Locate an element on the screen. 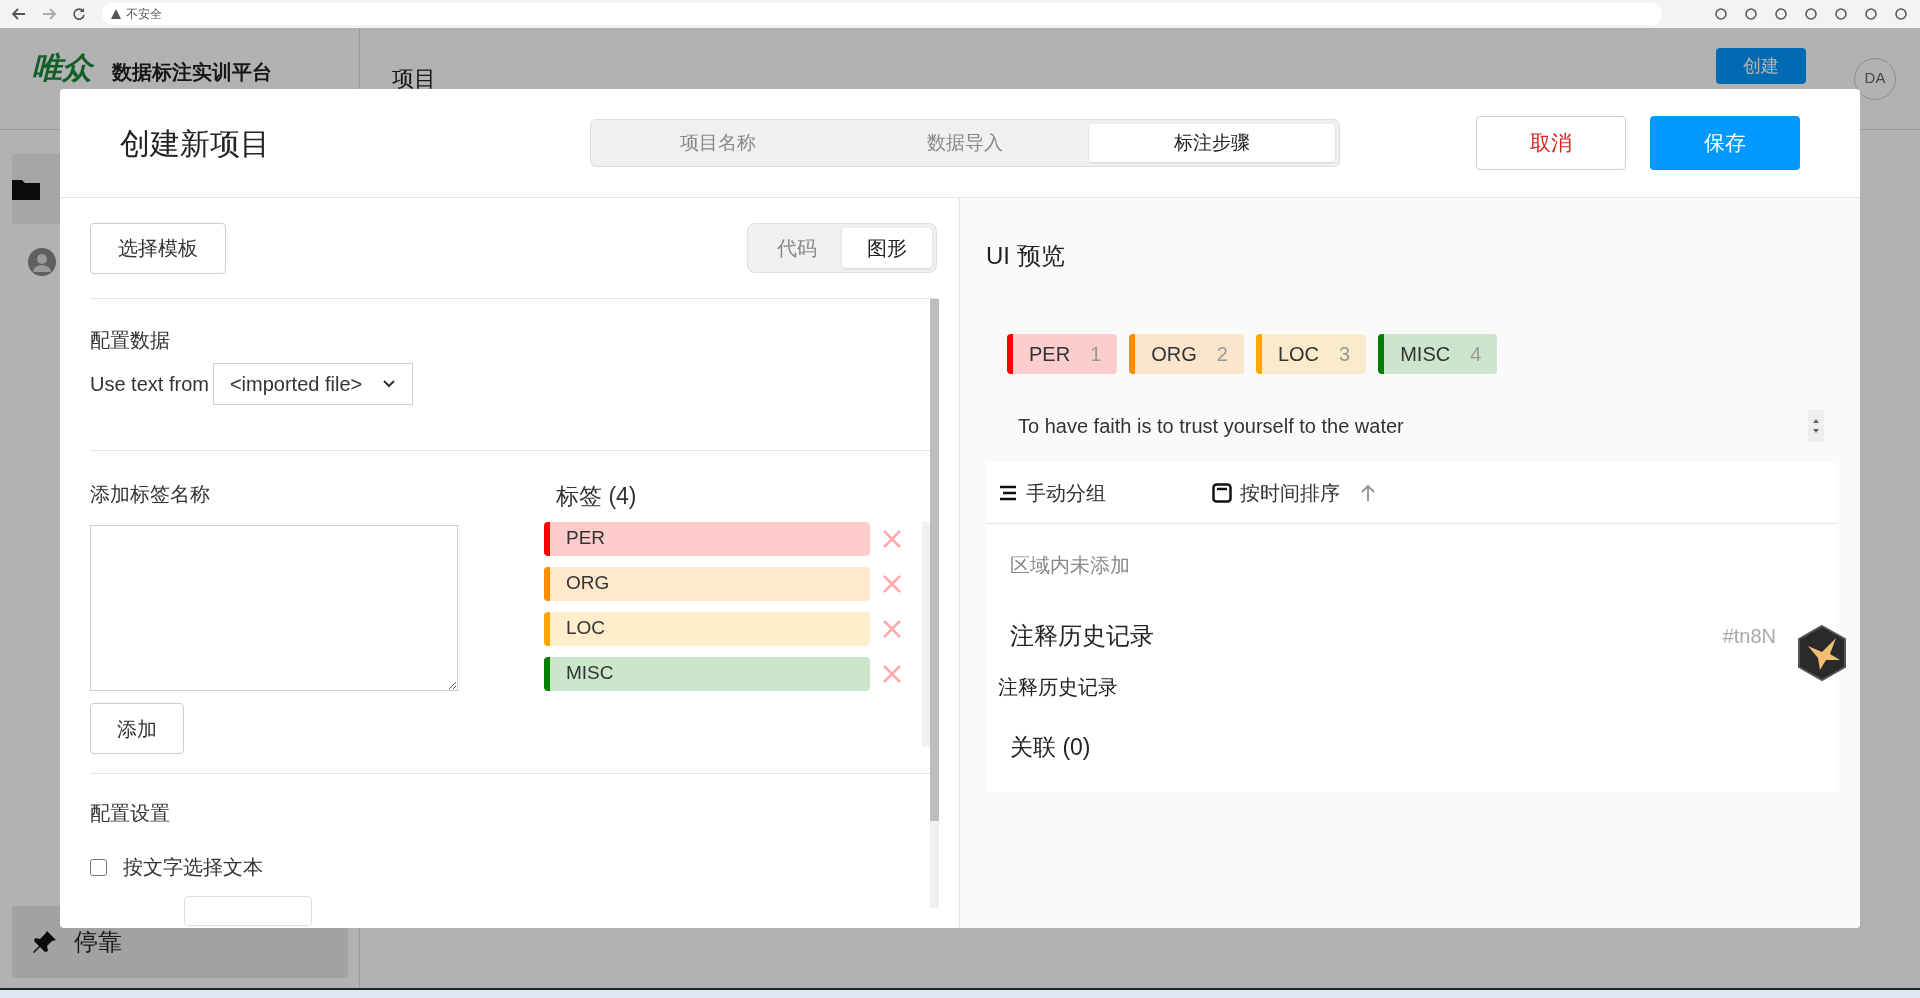  history-heading: 注释历史记录 is located at coordinates (1082, 636).